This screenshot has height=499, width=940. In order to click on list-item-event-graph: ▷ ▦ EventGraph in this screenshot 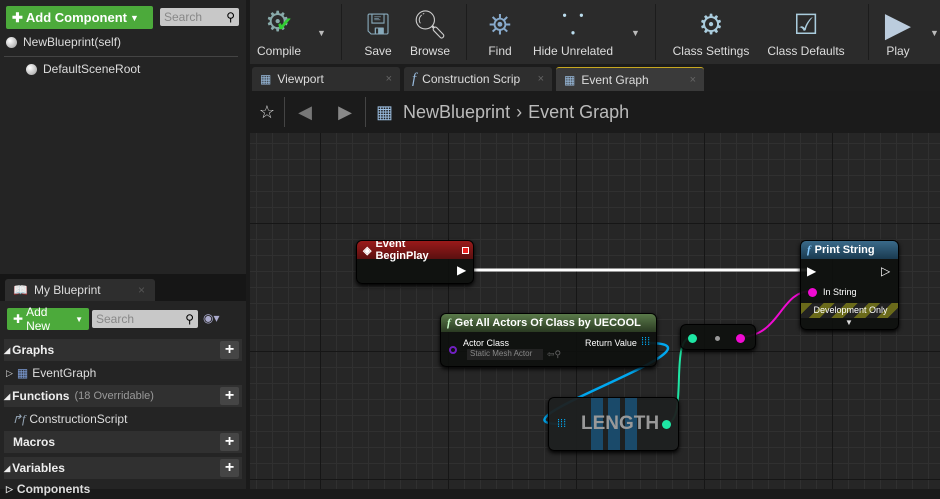, I will do `click(51, 373)`.